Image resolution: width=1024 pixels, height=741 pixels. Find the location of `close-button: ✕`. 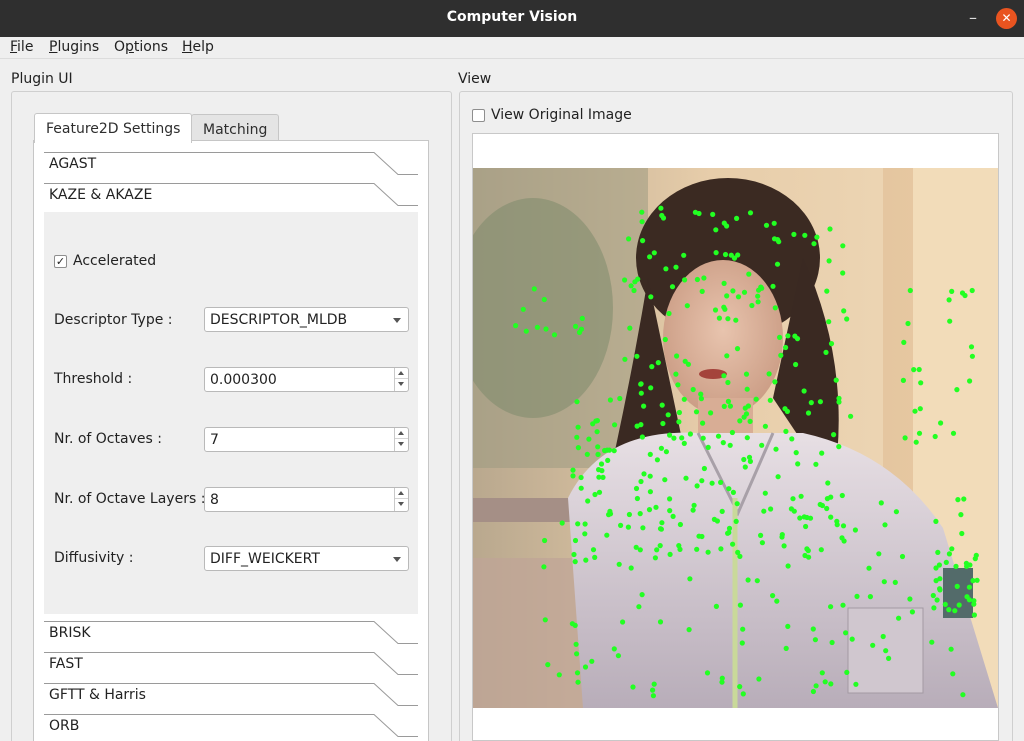

close-button: ✕ is located at coordinates (1006, 18).